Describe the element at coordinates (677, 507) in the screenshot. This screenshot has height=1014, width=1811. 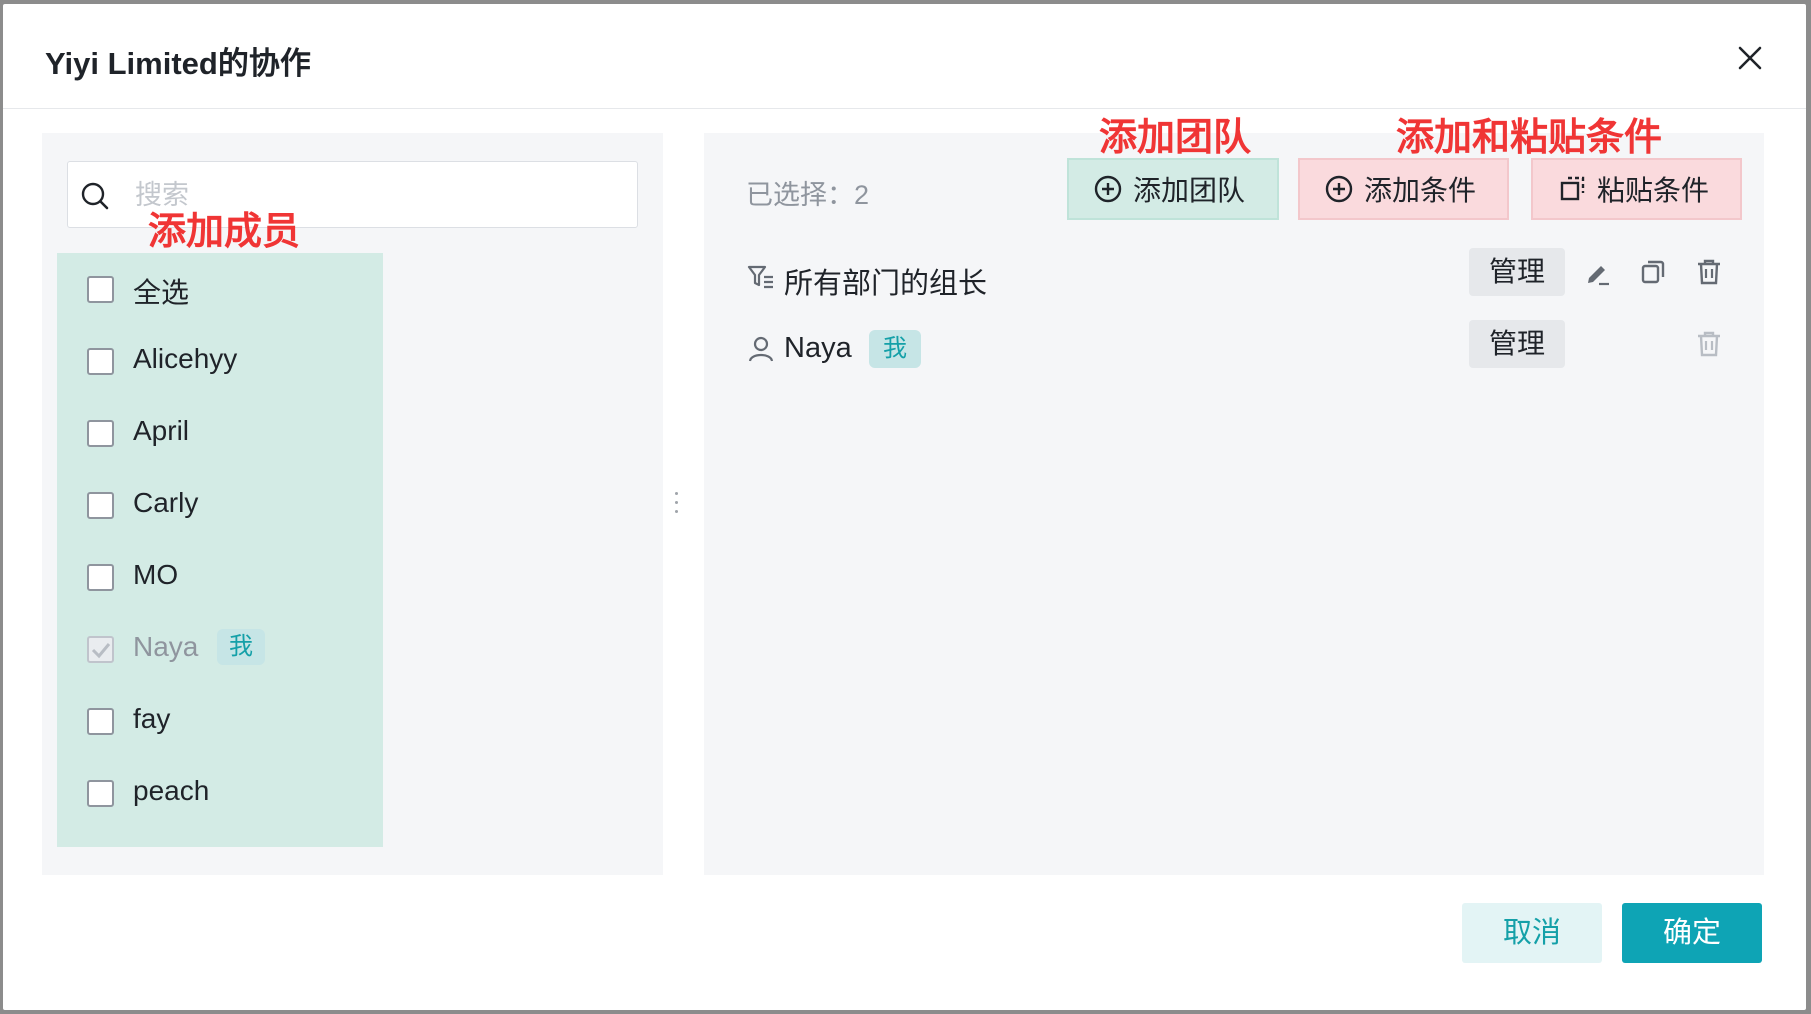
I see `panel-splitter` at that location.